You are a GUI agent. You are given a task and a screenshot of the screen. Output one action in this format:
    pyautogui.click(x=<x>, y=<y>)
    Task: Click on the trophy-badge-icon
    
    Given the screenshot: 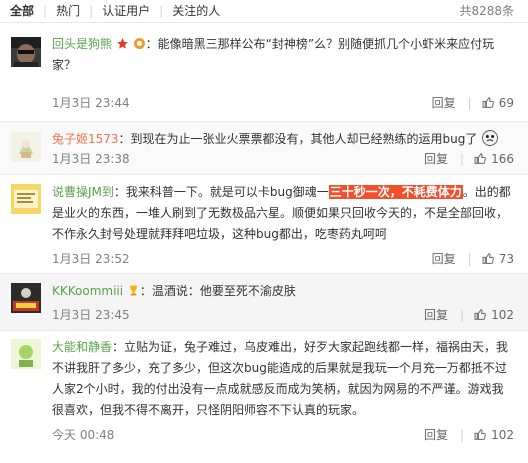 What is the action you would take?
    pyautogui.click(x=133, y=289)
    